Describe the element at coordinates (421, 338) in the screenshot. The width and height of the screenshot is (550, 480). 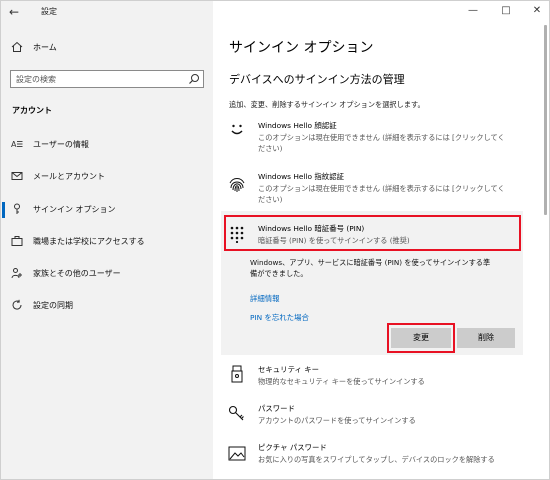
I see `change-button: 変更` at that location.